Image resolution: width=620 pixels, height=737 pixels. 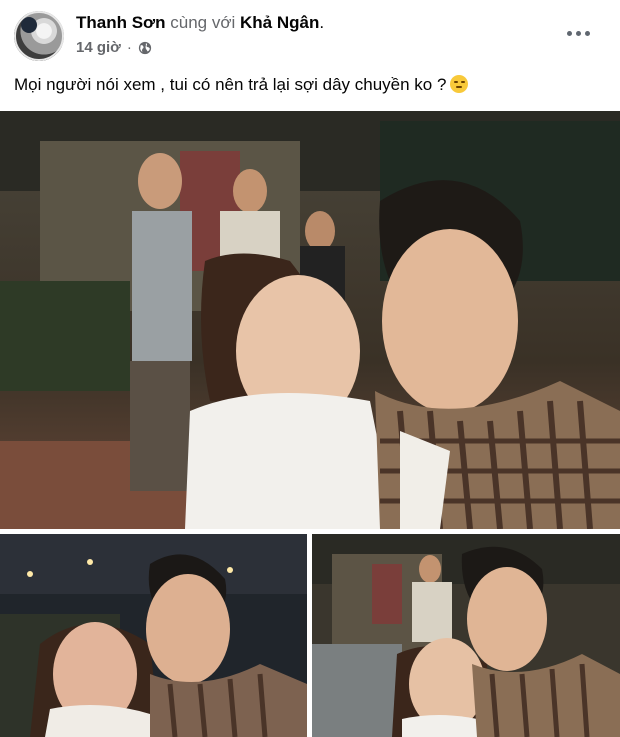 I want to click on tagged-friend-link: Khả Ngân, so click(x=279, y=22).